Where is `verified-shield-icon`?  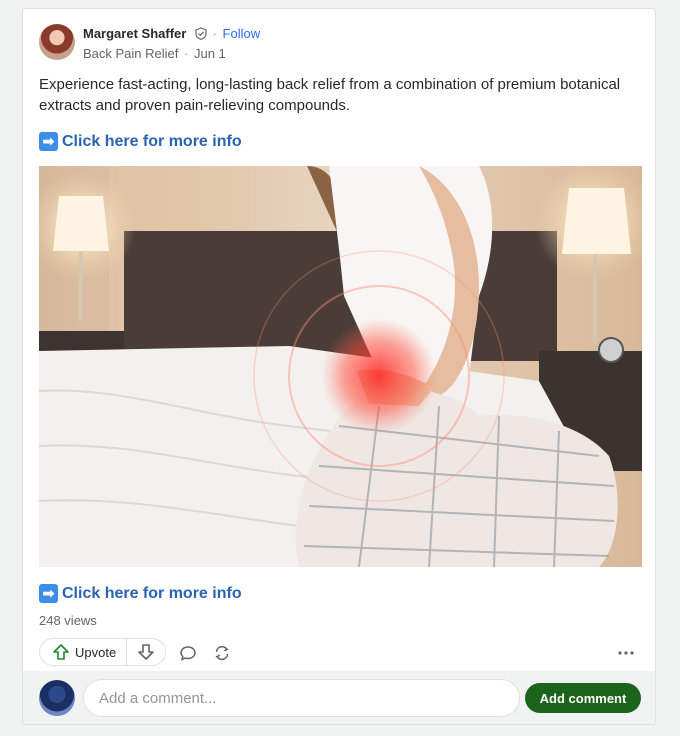
verified-shield-icon is located at coordinates (201, 35).